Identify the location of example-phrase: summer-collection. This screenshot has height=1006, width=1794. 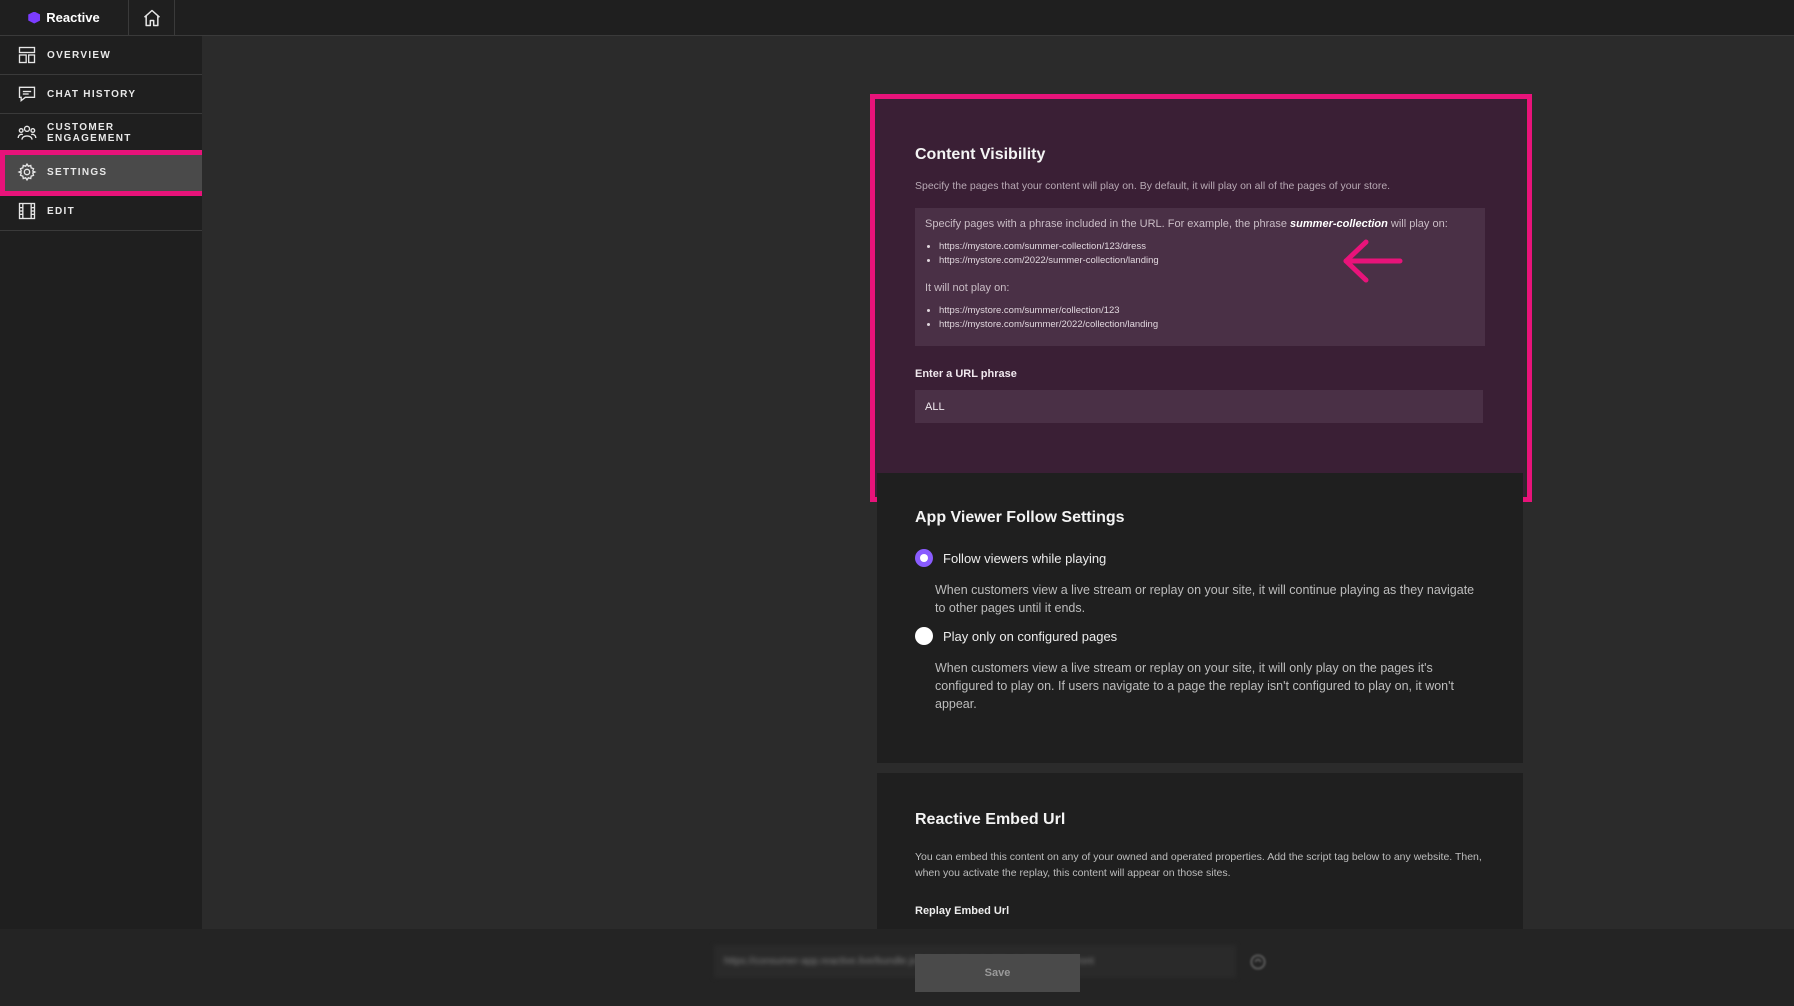
(1339, 224).